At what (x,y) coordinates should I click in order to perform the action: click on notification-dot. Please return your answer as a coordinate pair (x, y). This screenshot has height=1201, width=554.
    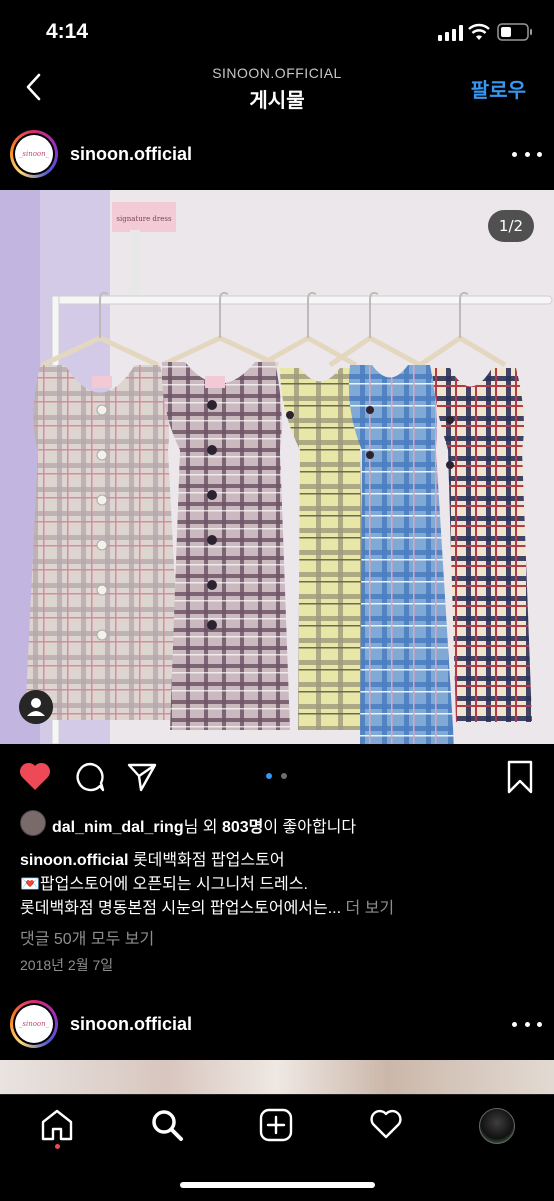
    Looking at the image, I should click on (57, 1146).